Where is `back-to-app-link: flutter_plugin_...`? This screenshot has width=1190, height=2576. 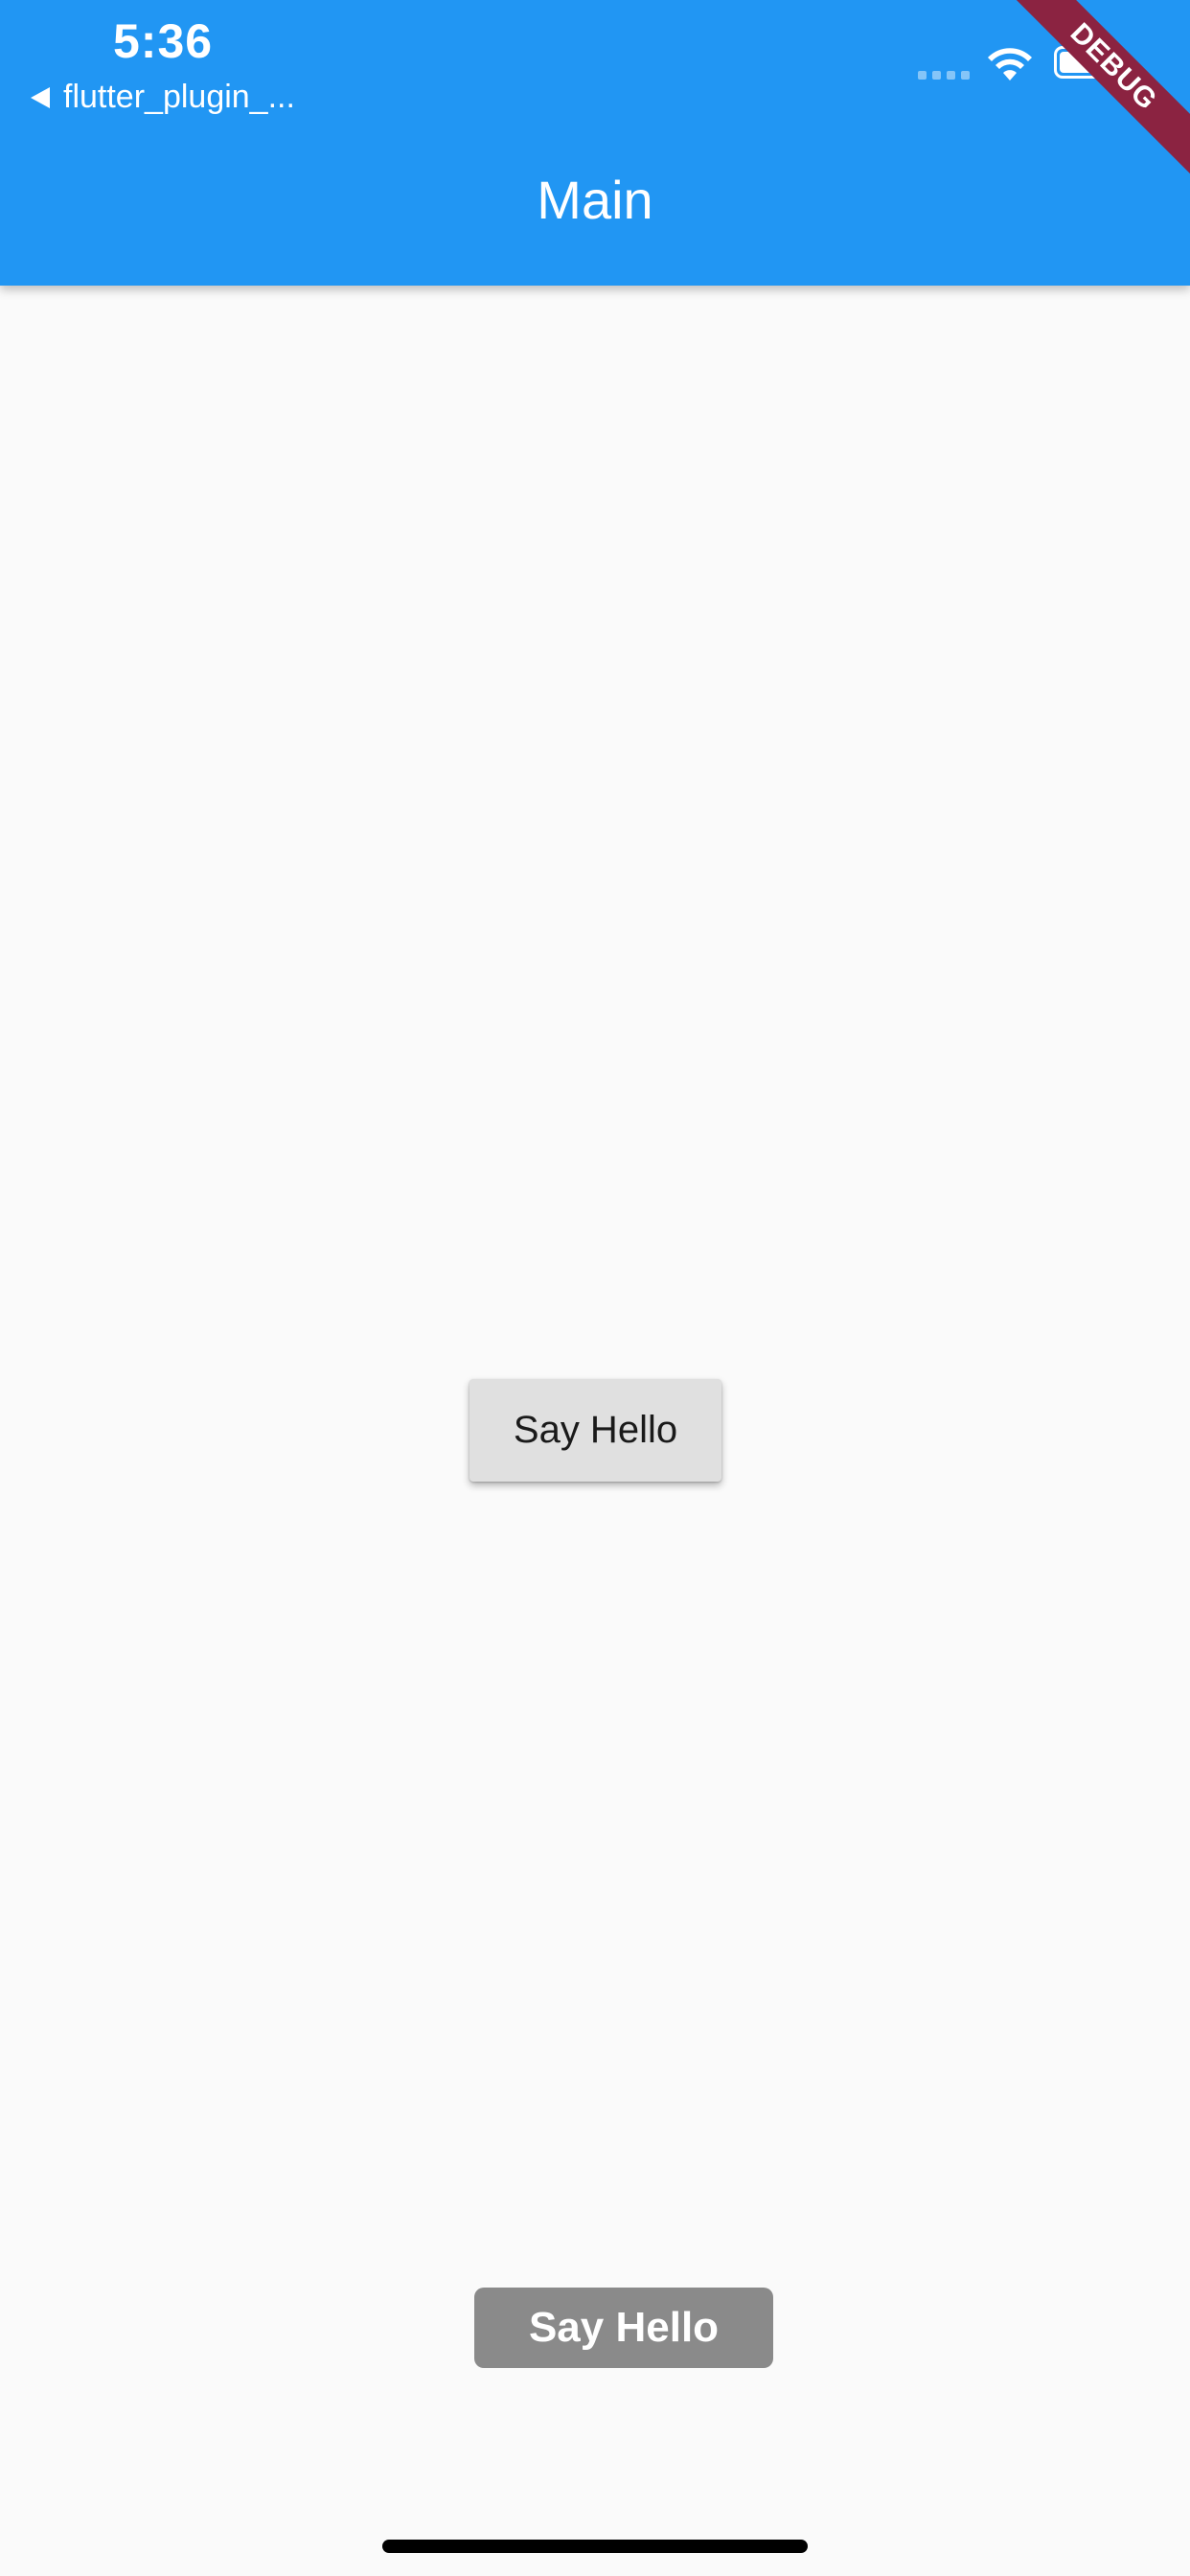 back-to-app-link: flutter_plugin_... is located at coordinates (163, 97).